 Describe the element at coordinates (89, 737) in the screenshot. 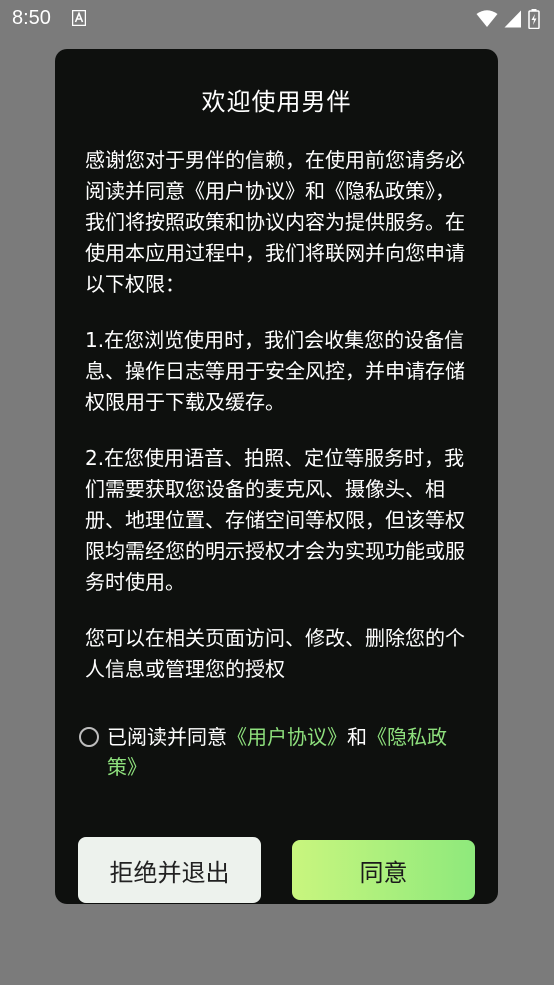

I see `consent-radio` at that location.